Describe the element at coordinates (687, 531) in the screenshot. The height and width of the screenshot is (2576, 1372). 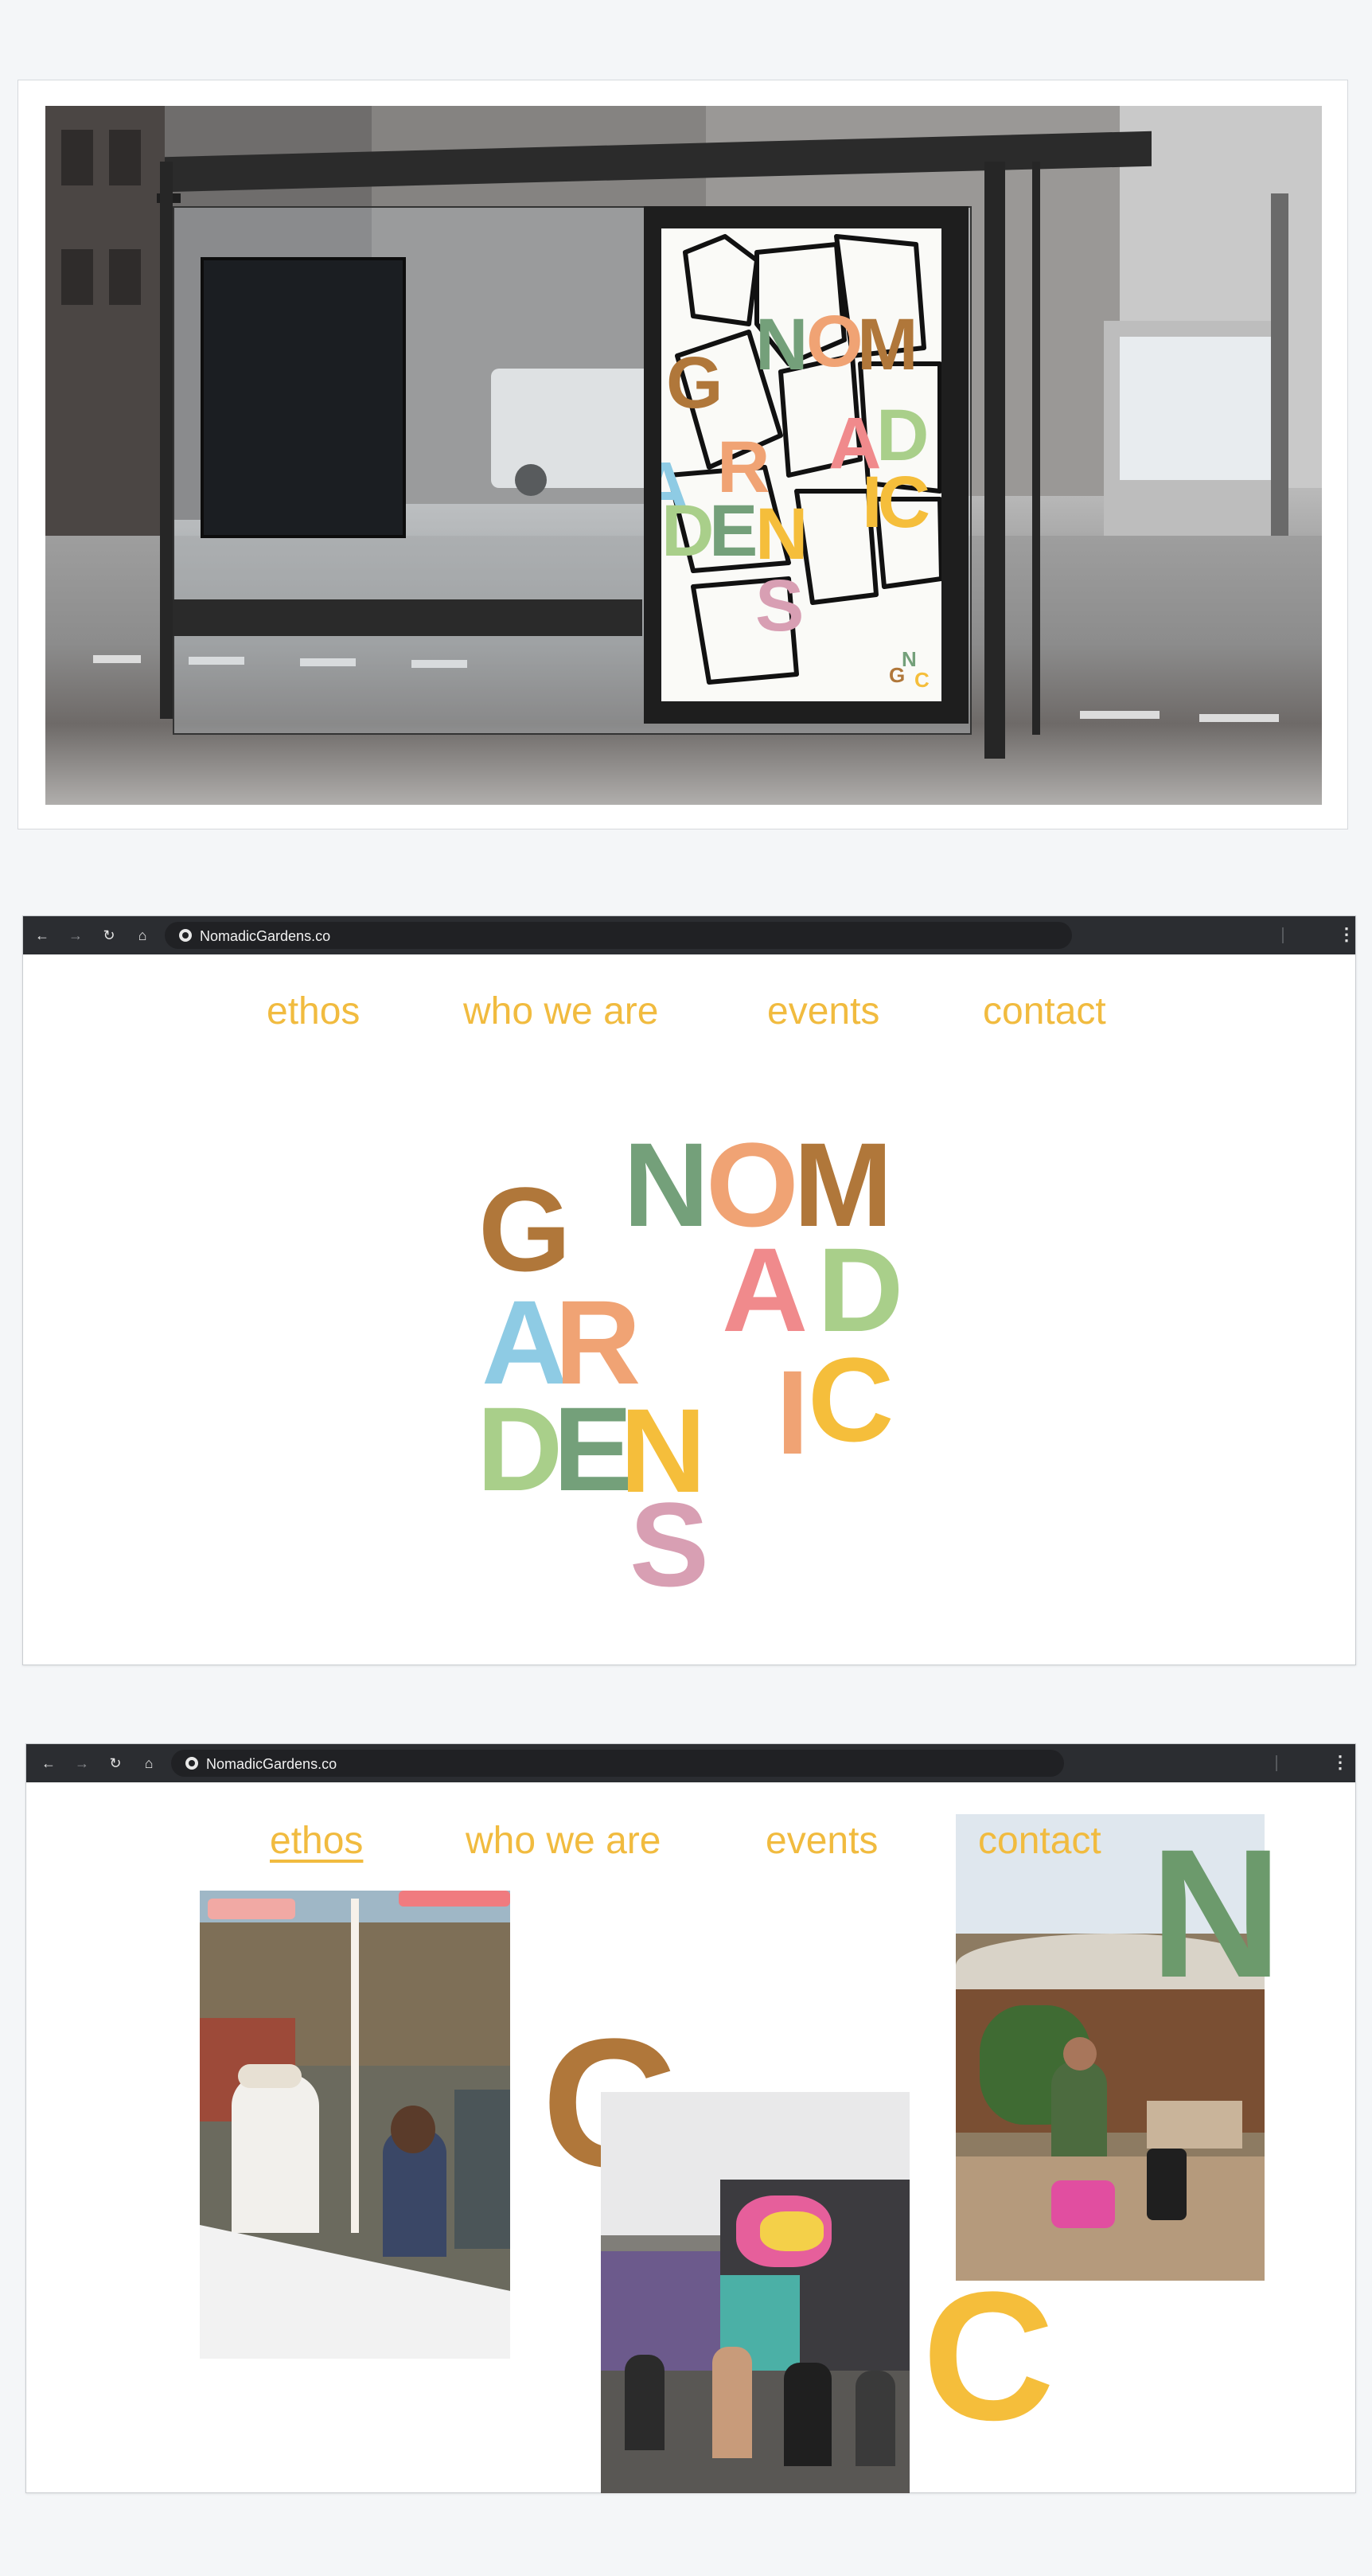
I see `poster-letter-d2: D` at that location.